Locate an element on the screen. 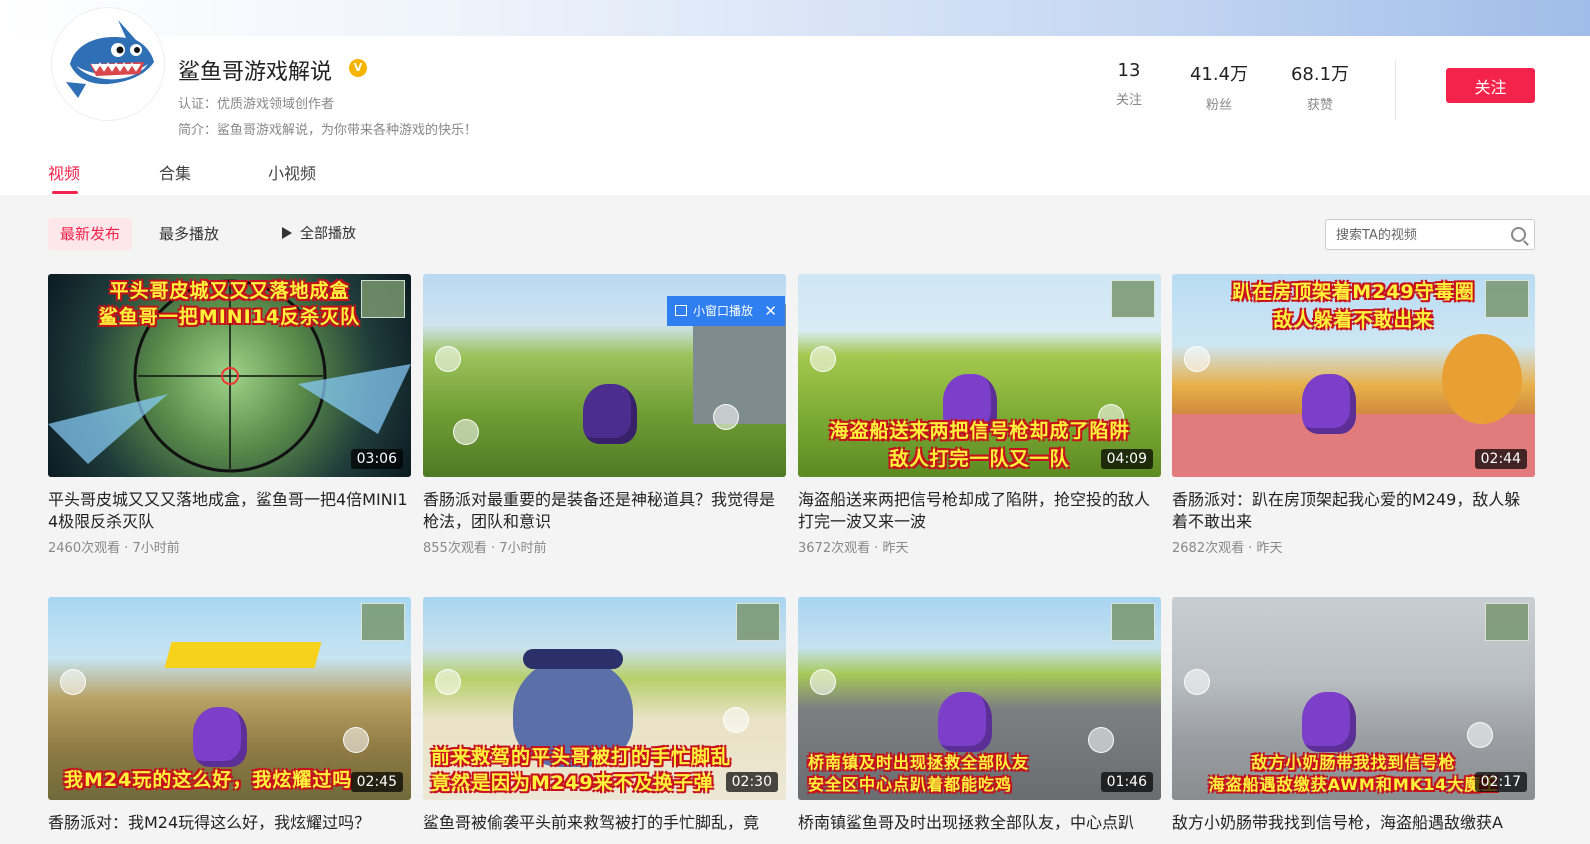 This screenshot has width=1590, height=844. video-thumbnail: 趴在房顶架着M249守毒圈 敌人躲着不敢出来 02:44 is located at coordinates (1353, 375).